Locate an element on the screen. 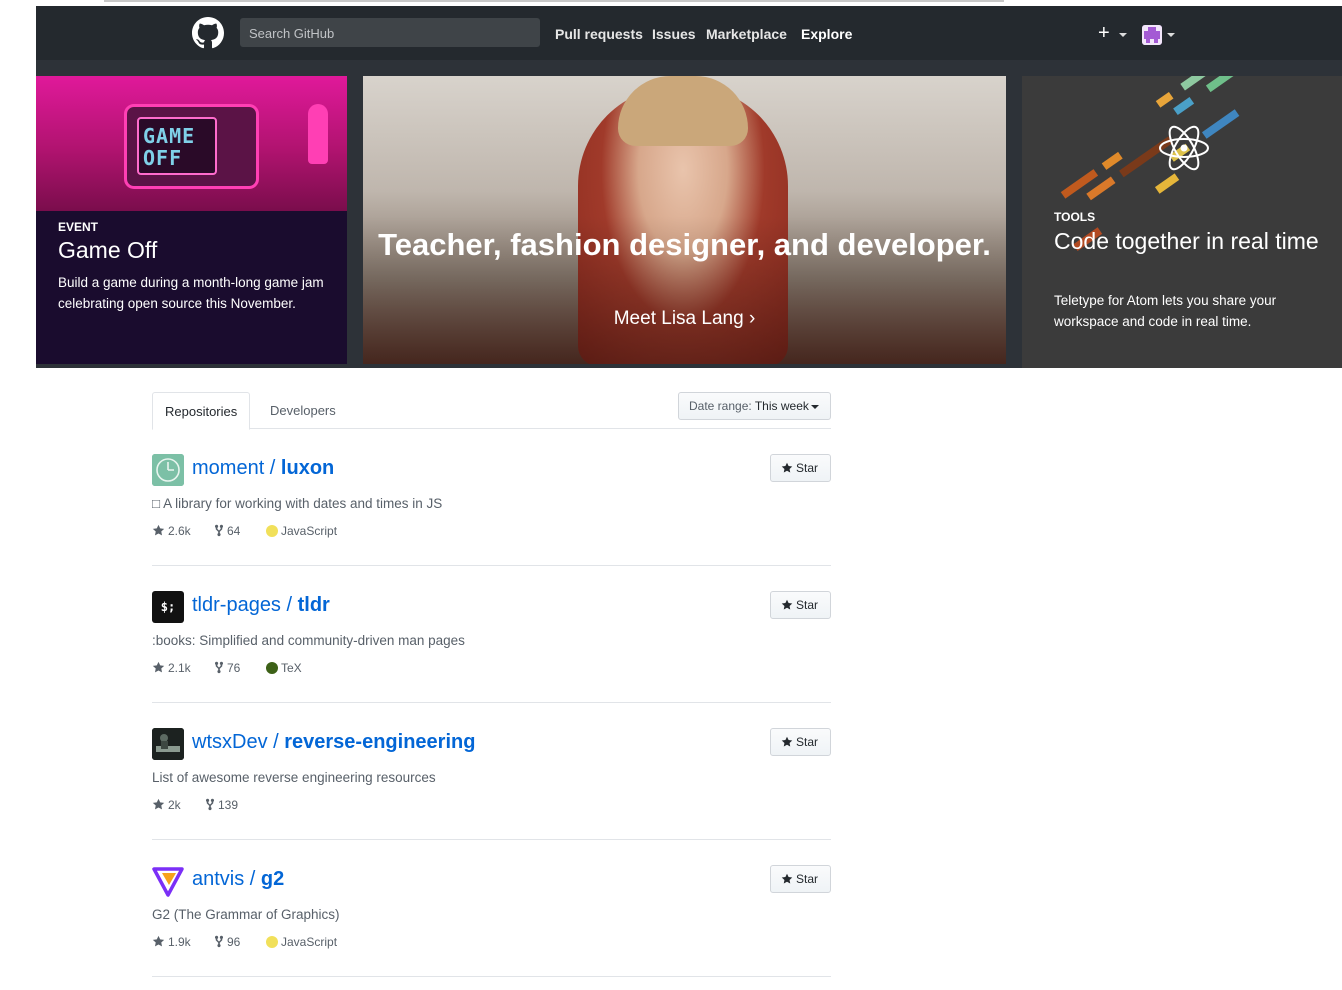 Image resolution: width=1342 pixels, height=990 pixels. repo-description: G2 (The Grammar of Graphics) is located at coordinates (246, 914).